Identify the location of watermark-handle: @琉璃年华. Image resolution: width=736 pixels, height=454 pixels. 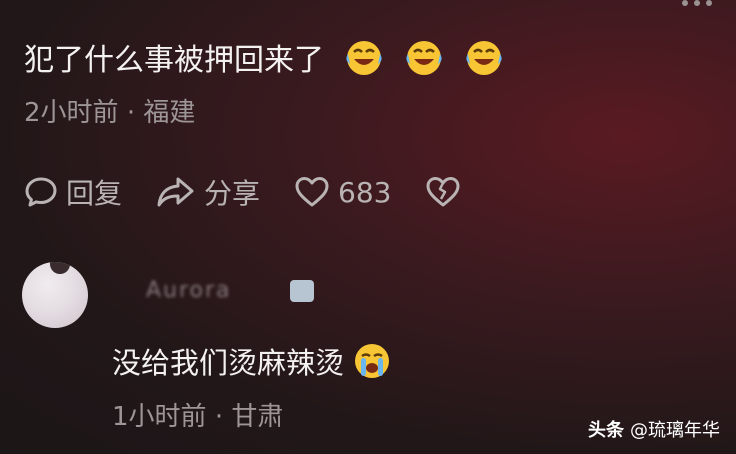
(675, 430).